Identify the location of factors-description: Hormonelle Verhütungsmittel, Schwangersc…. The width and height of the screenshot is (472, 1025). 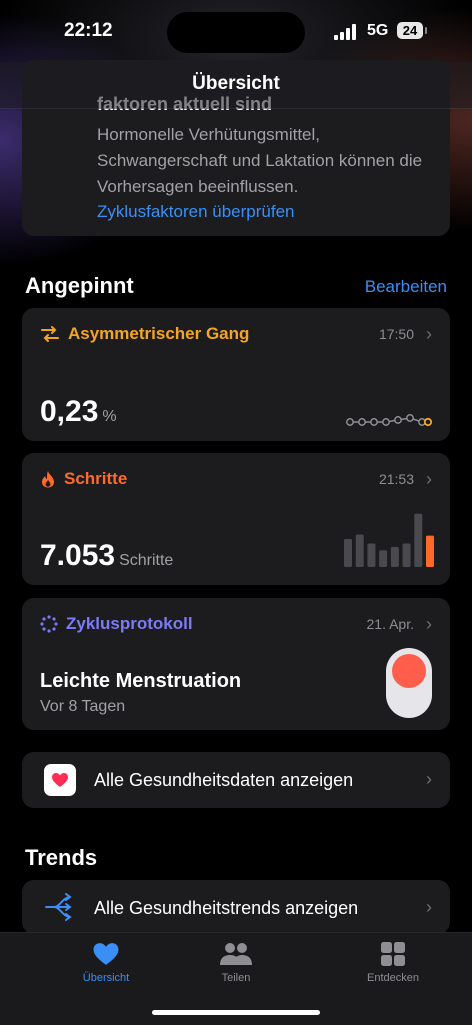
(260, 160).